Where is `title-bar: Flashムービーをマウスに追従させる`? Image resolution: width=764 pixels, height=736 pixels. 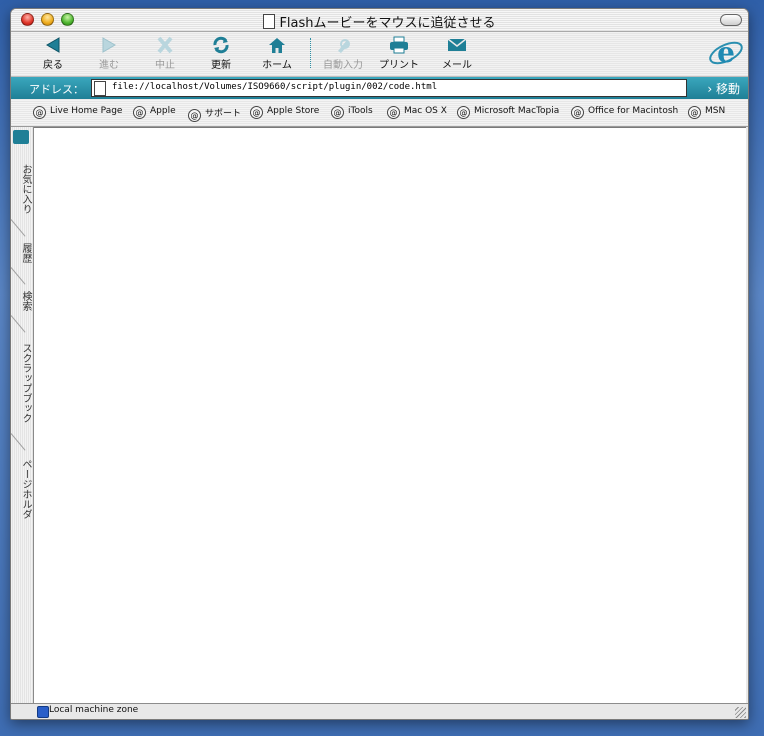
title-bar: Flashムービーをマウスに追従させる is located at coordinates (379, 20).